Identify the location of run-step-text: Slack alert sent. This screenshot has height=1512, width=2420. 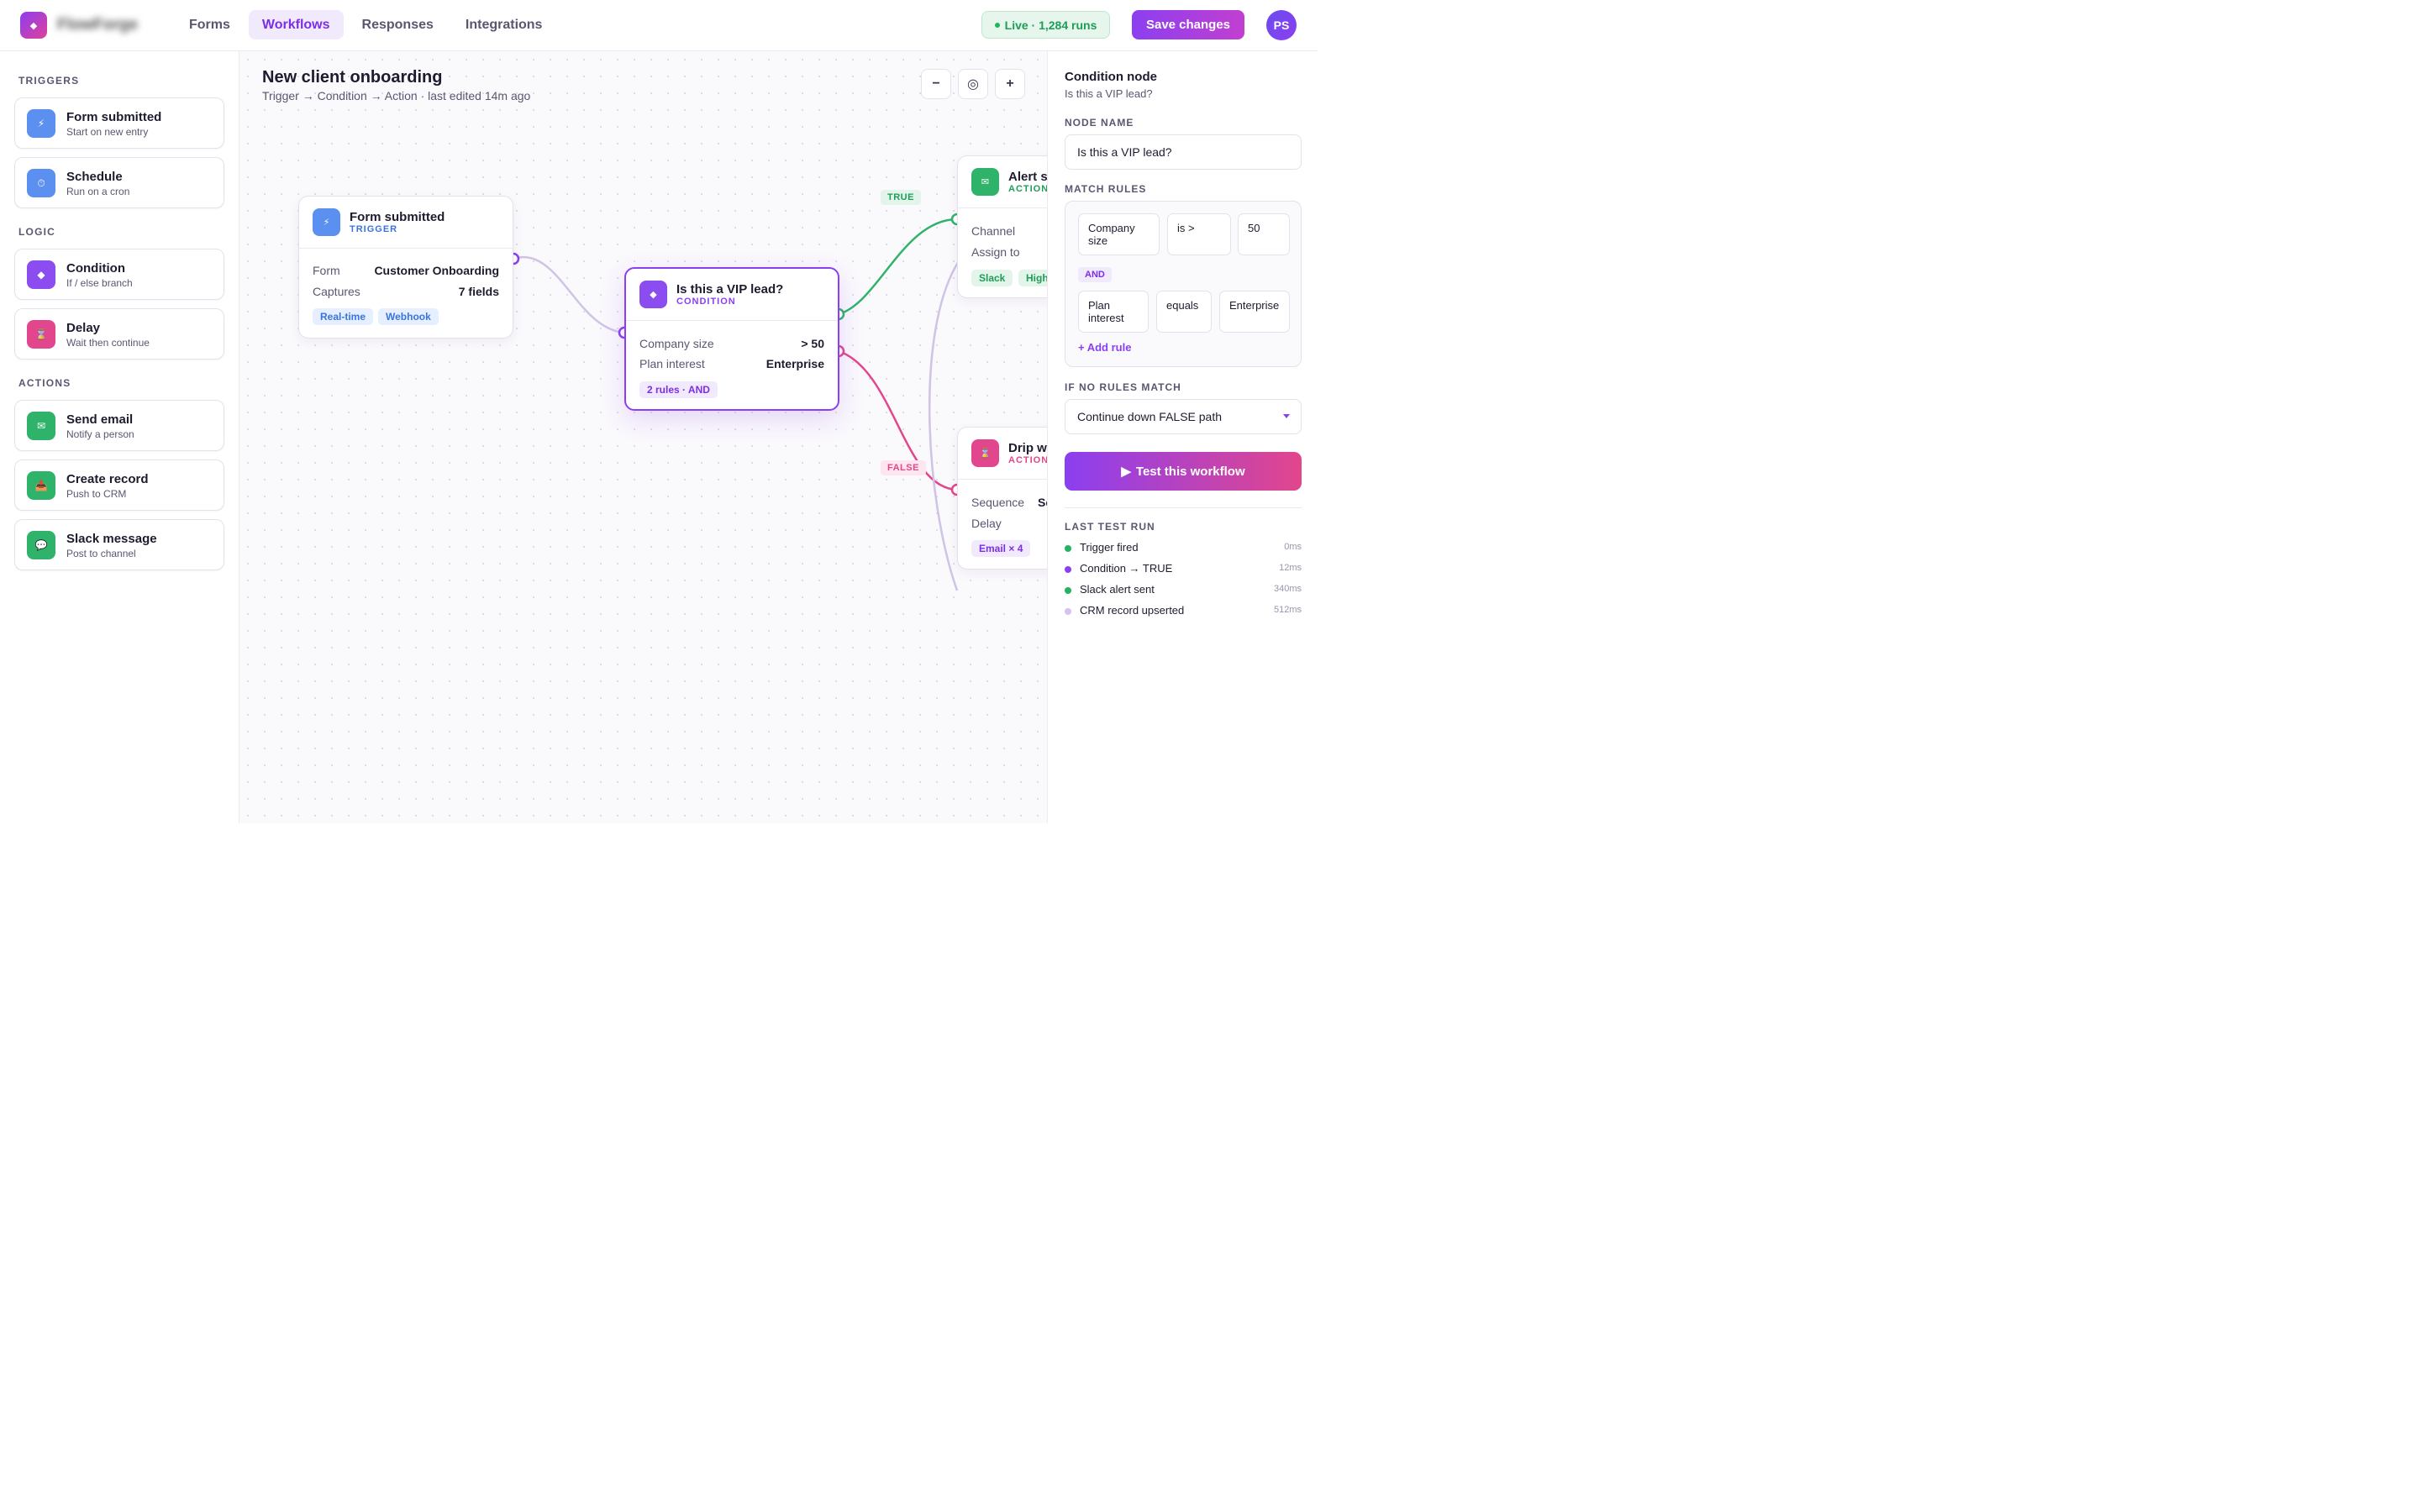
(1117, 589).